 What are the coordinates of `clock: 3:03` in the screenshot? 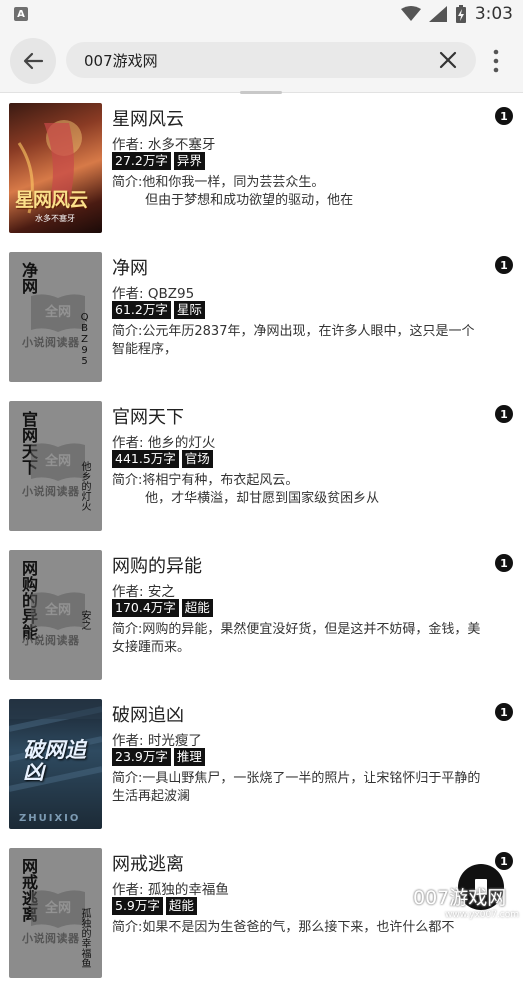 It's located at (493, 14).